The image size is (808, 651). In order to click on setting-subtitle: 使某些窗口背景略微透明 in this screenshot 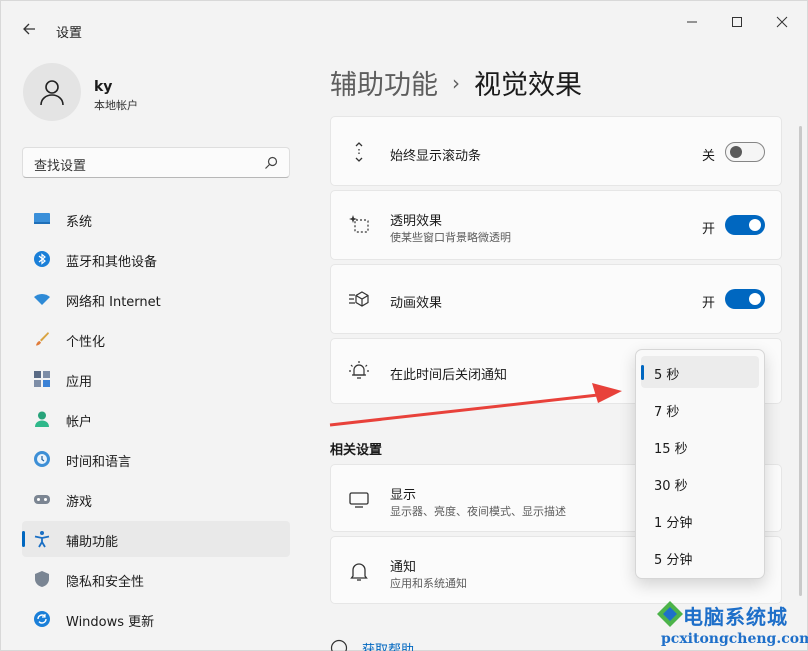, I will do `click(450, 237)`.